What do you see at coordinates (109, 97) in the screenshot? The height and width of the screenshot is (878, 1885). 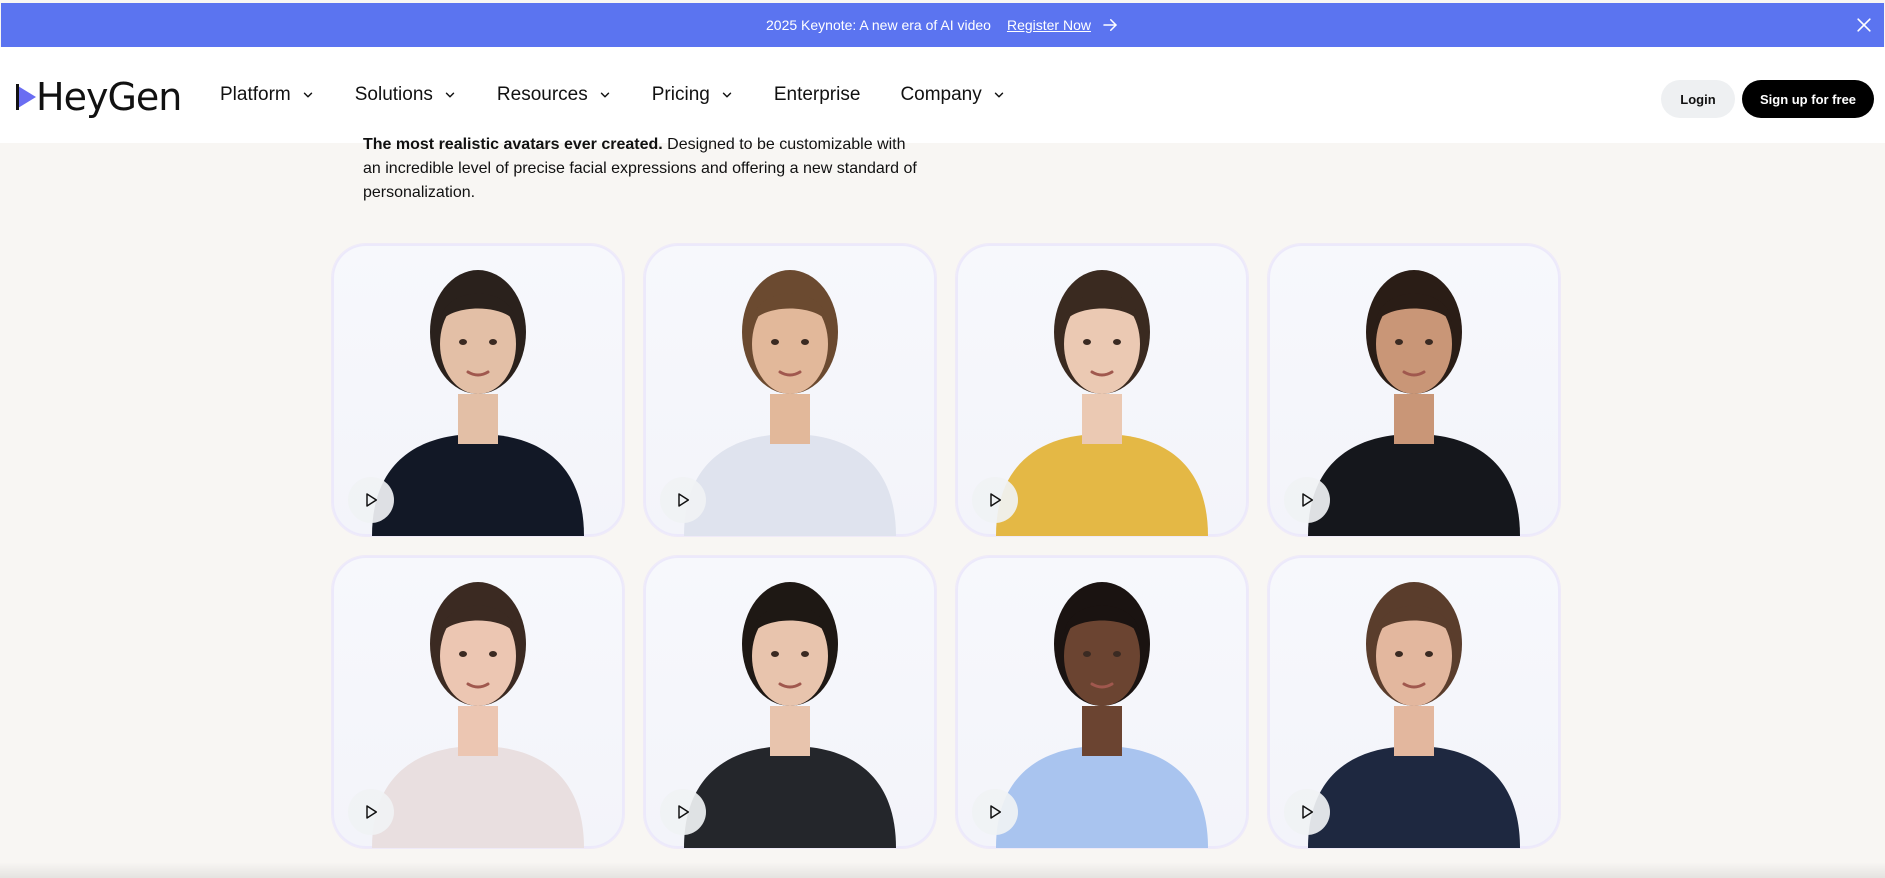 I see `logo-text: HeyGen` at bounding box center [109, 97].